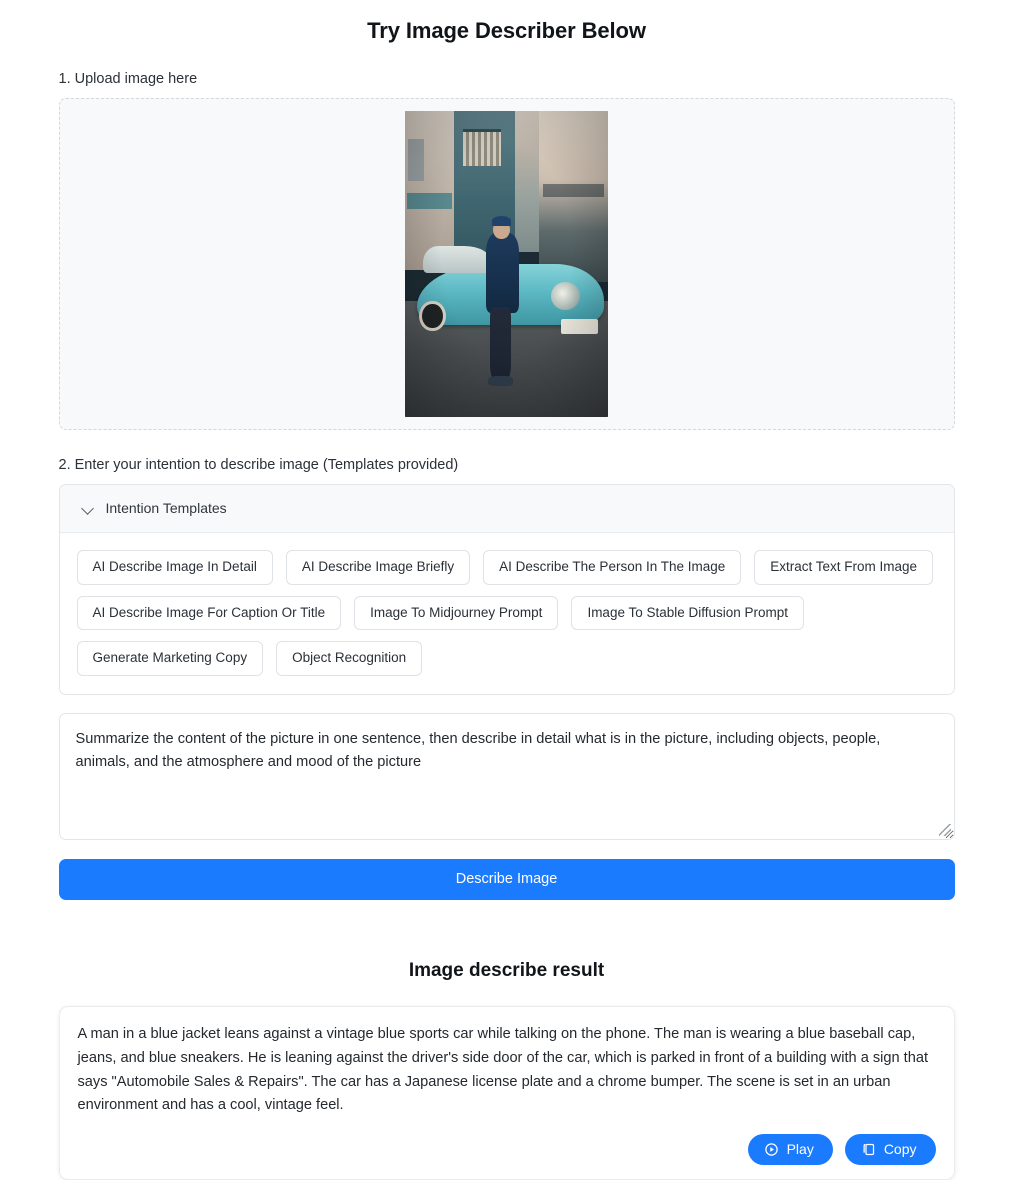 The image size is (1013, 1180). I want to click on describe-image-button: Describe Image, so click(506, 880).